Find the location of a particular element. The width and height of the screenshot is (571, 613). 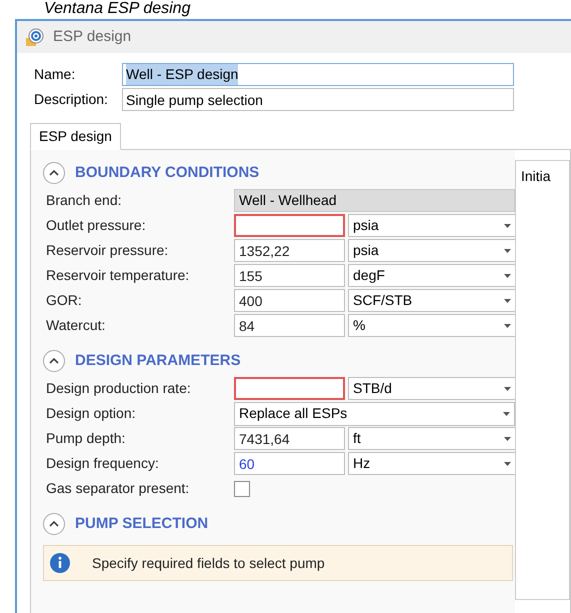

value-field: 1352,22 is located at coordinates (289, 250).